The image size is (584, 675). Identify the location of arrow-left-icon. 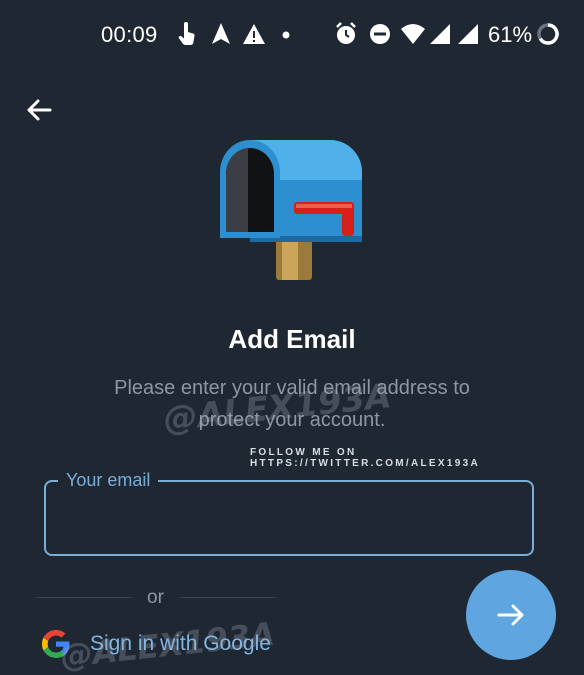
(39, 110).